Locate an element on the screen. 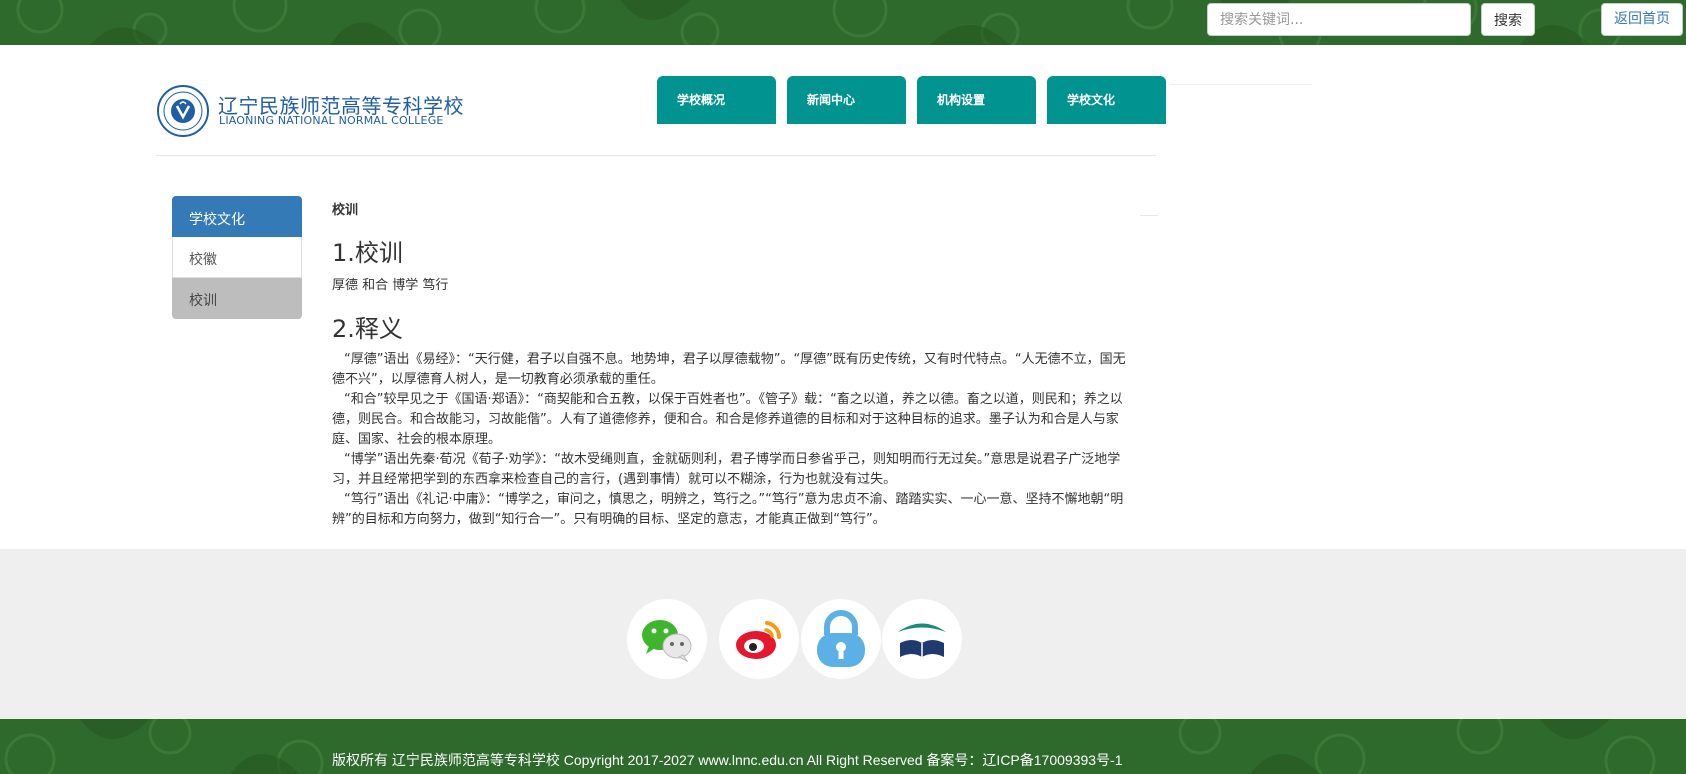  nav-news-center: 新闻中心 is located at coordinates (846, 100).